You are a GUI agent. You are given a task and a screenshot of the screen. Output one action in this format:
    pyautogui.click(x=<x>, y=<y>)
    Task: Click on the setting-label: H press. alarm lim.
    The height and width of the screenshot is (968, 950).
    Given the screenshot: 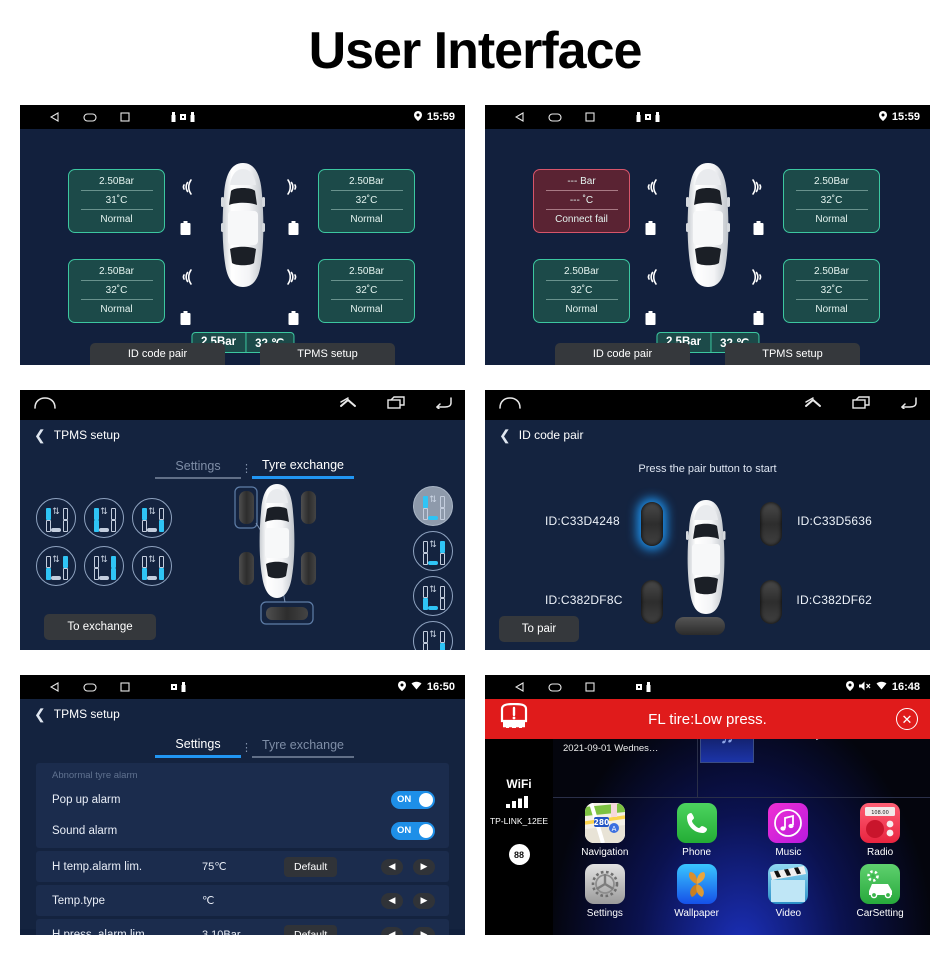 What is the action you would take?
    pyautogui.click(x=100, y=932)
    